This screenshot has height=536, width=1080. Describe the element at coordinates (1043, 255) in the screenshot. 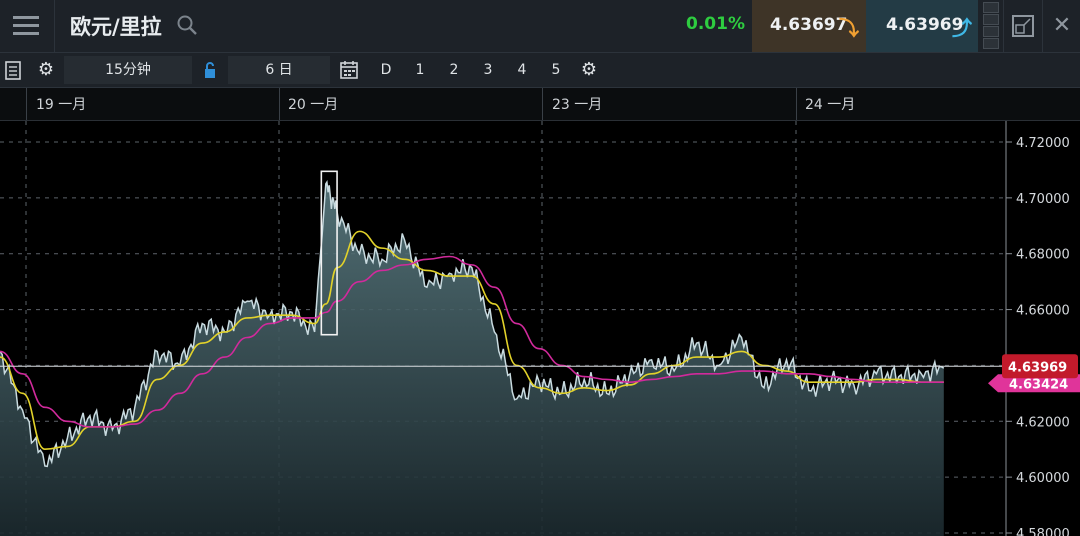

I see `y-tick-label: 4.68000` at that location.